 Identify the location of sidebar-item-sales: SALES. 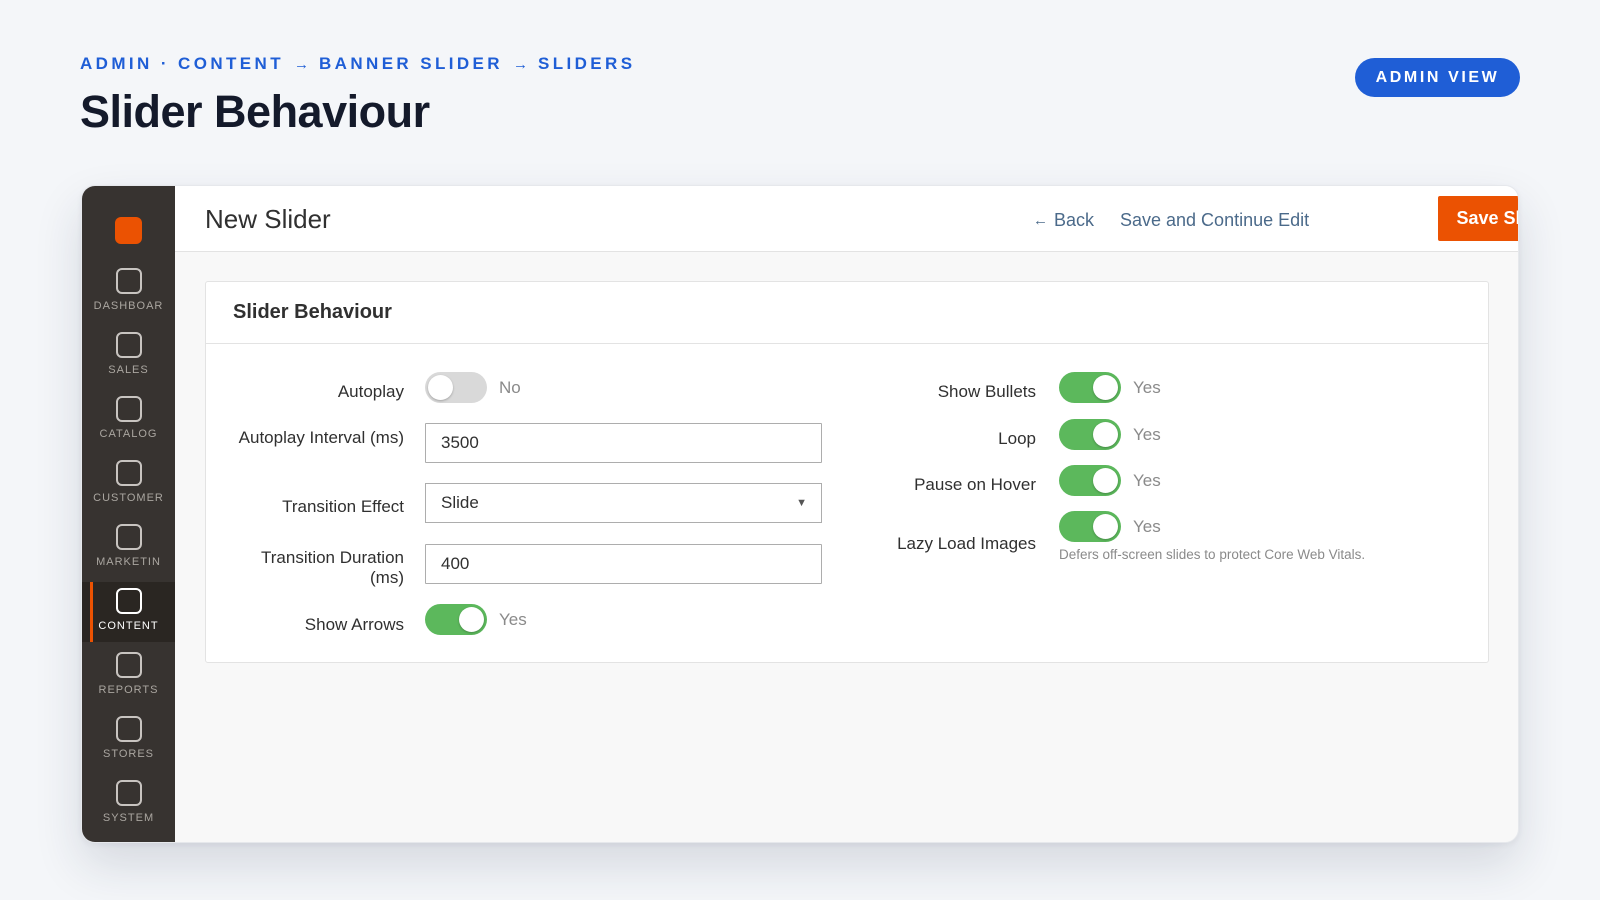
(128, 356).